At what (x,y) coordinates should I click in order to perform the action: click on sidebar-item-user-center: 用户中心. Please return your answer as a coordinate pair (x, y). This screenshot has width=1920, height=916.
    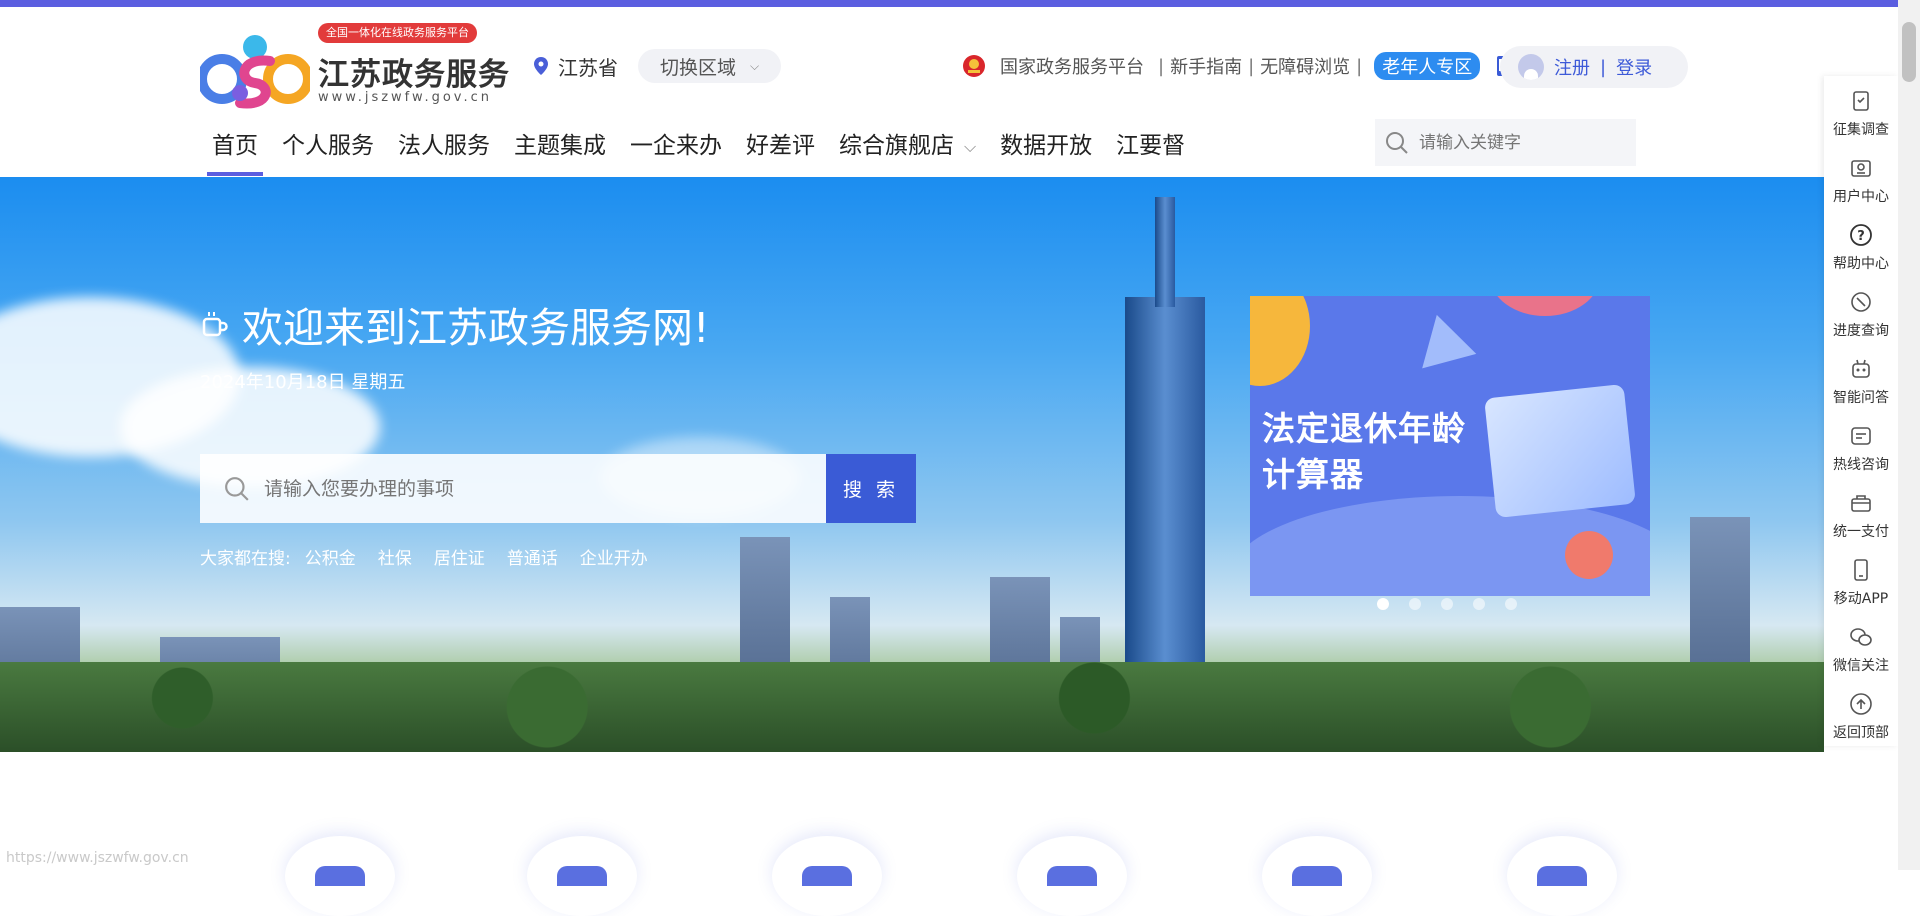
    Looking at the image, I should click on (1861, 176).